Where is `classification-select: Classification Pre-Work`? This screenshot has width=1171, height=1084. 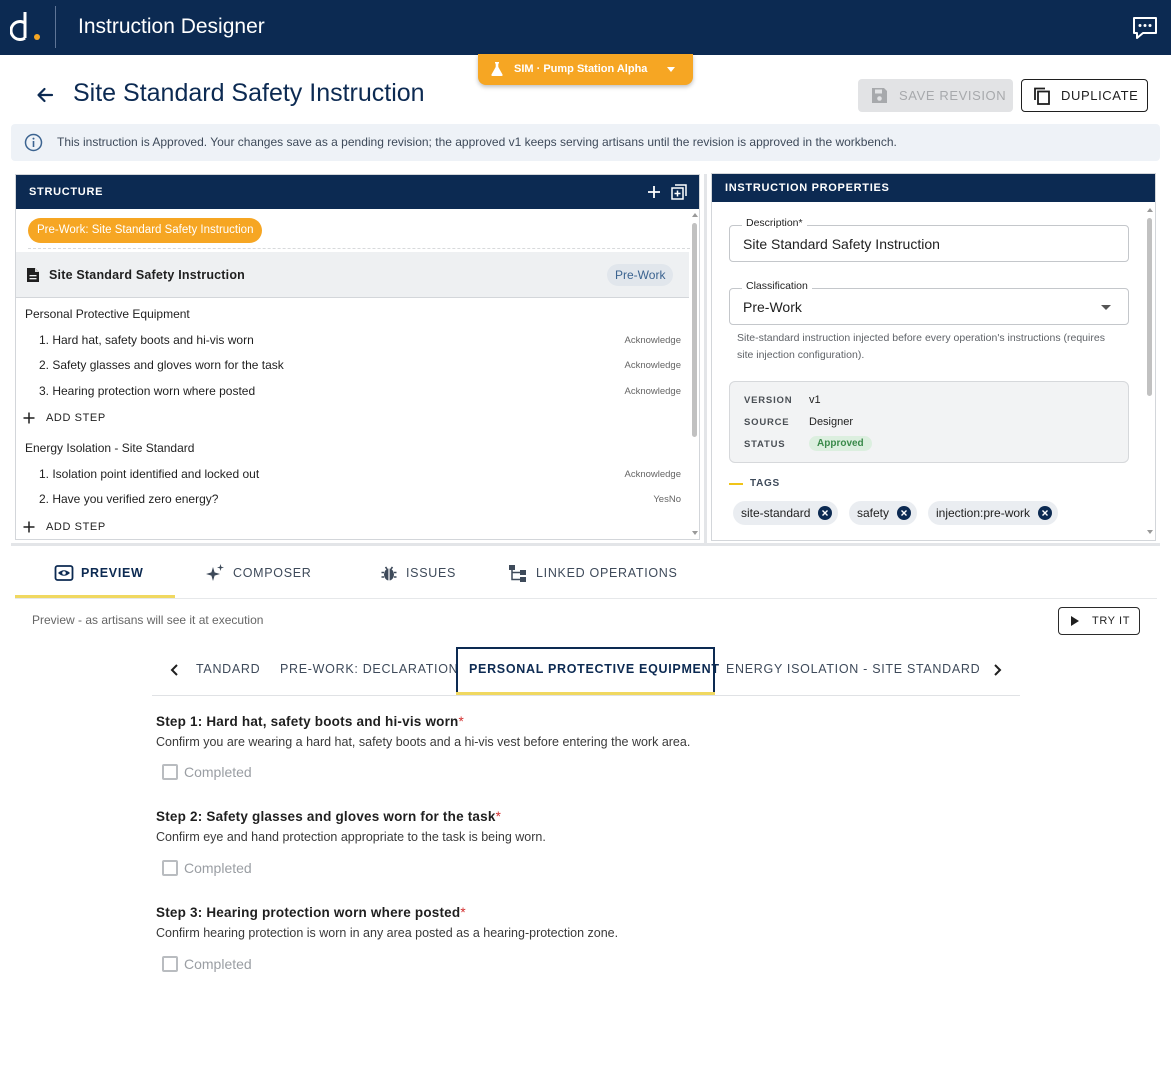
classification-select: Classification Pre-Work is located at coordinates (929, 302).